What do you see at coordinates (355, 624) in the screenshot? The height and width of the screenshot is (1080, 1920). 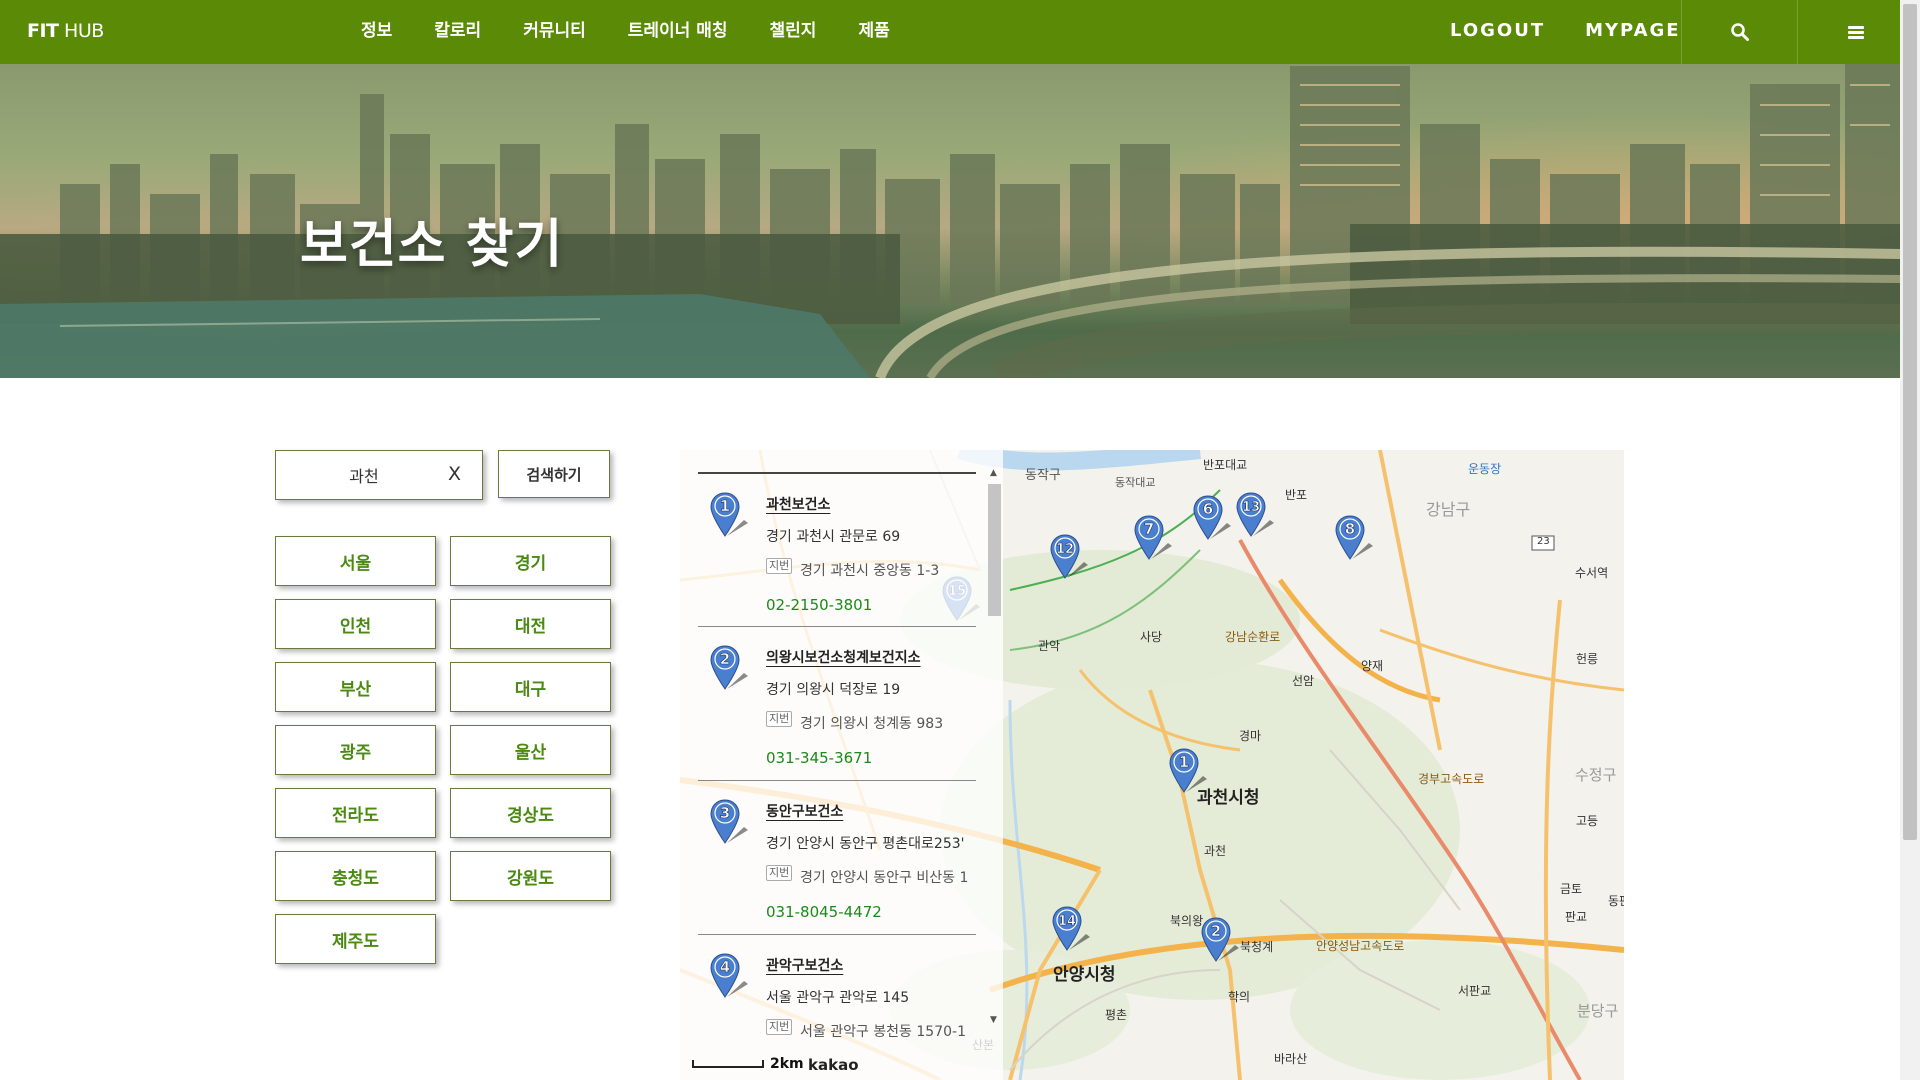 I see `region-button-incheon: 인천` at bounding box center [355, 624].